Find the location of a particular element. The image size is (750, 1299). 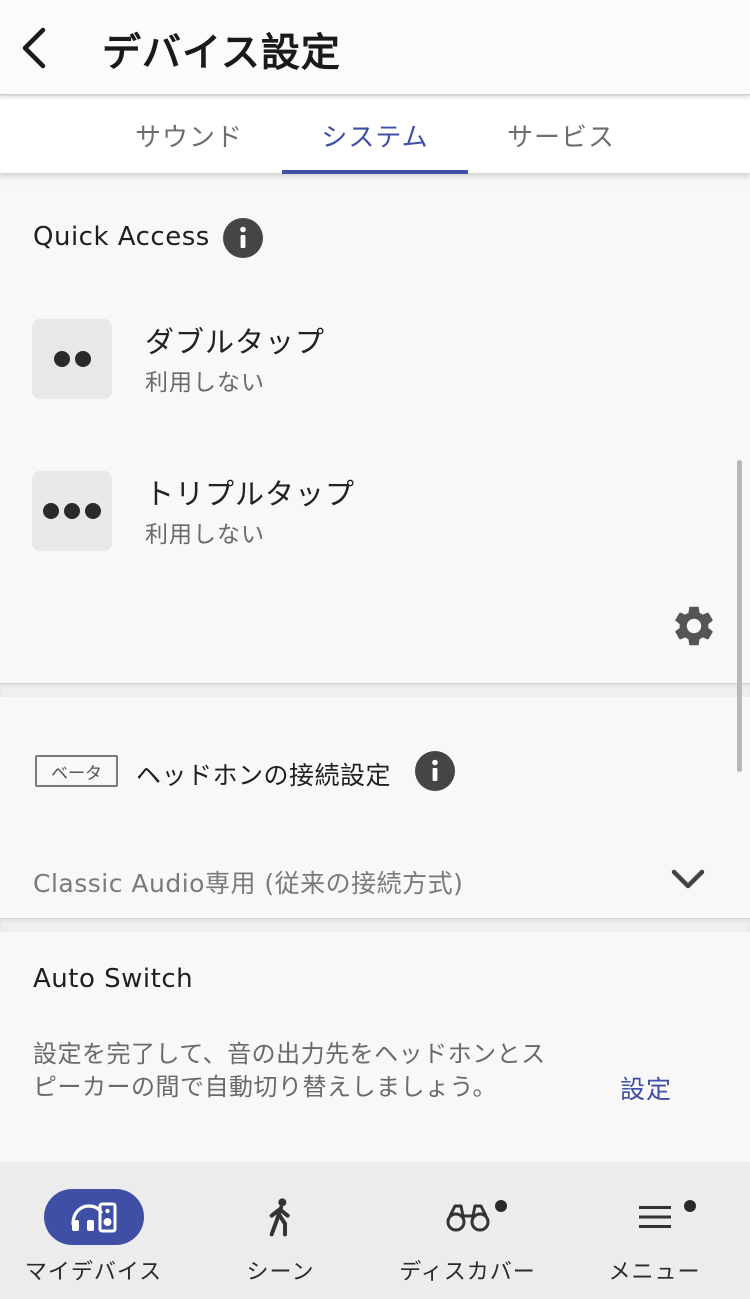

nav-menu: メニュー is located at coordinates (654, 1230).